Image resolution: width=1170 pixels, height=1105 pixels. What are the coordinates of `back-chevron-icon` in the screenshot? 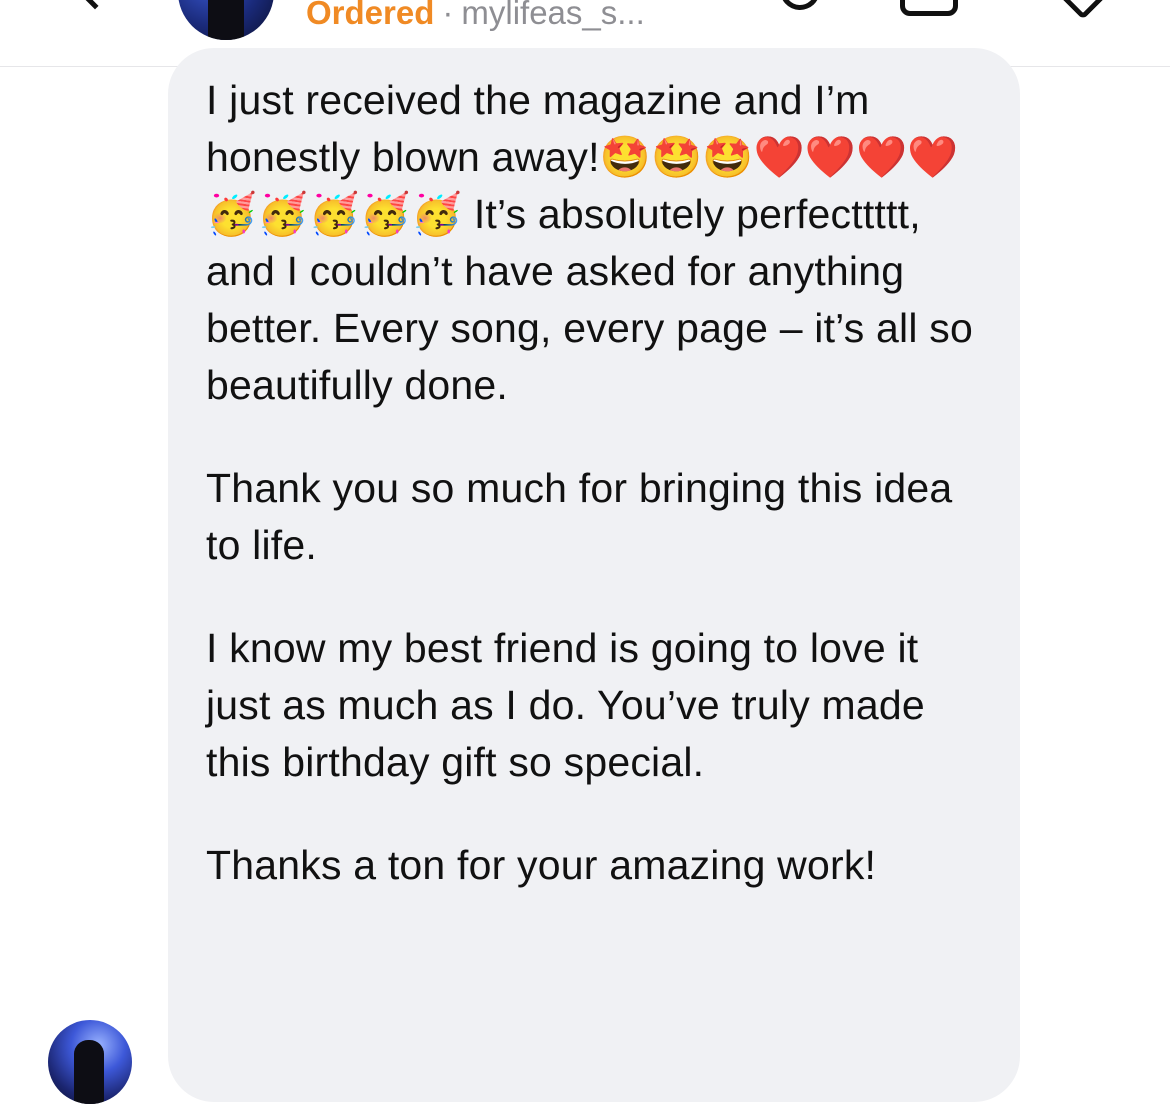 It's located at (95, 5).